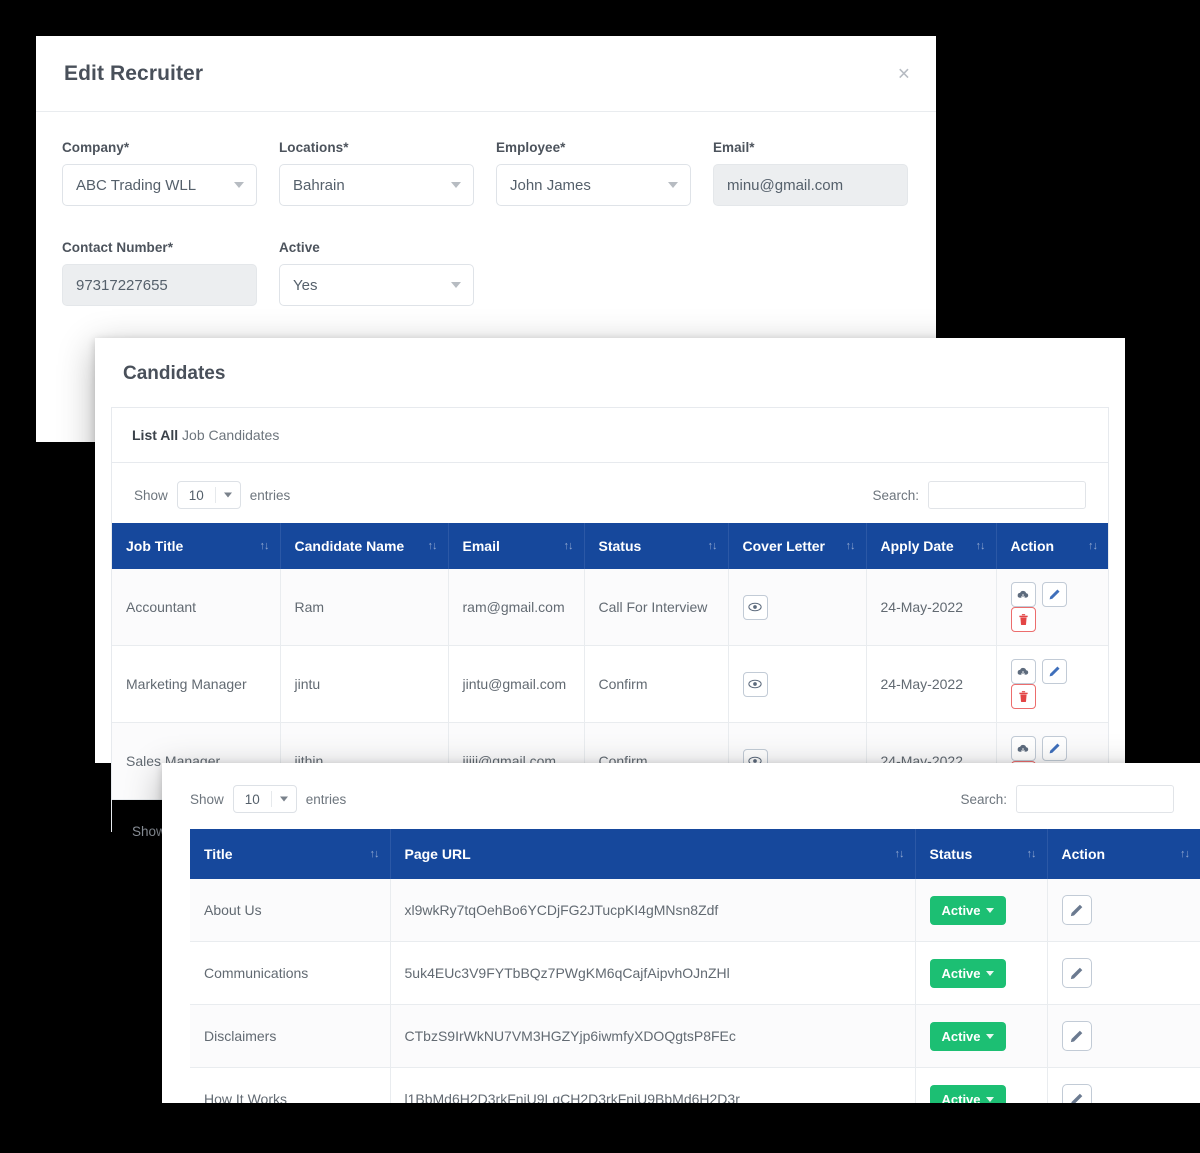 This screenshot has width=1200, height=1153. What do you see at coordinates (797, 607) in the screenshot?
I see `cell-cover-letter` at bounding box center [797, 607].